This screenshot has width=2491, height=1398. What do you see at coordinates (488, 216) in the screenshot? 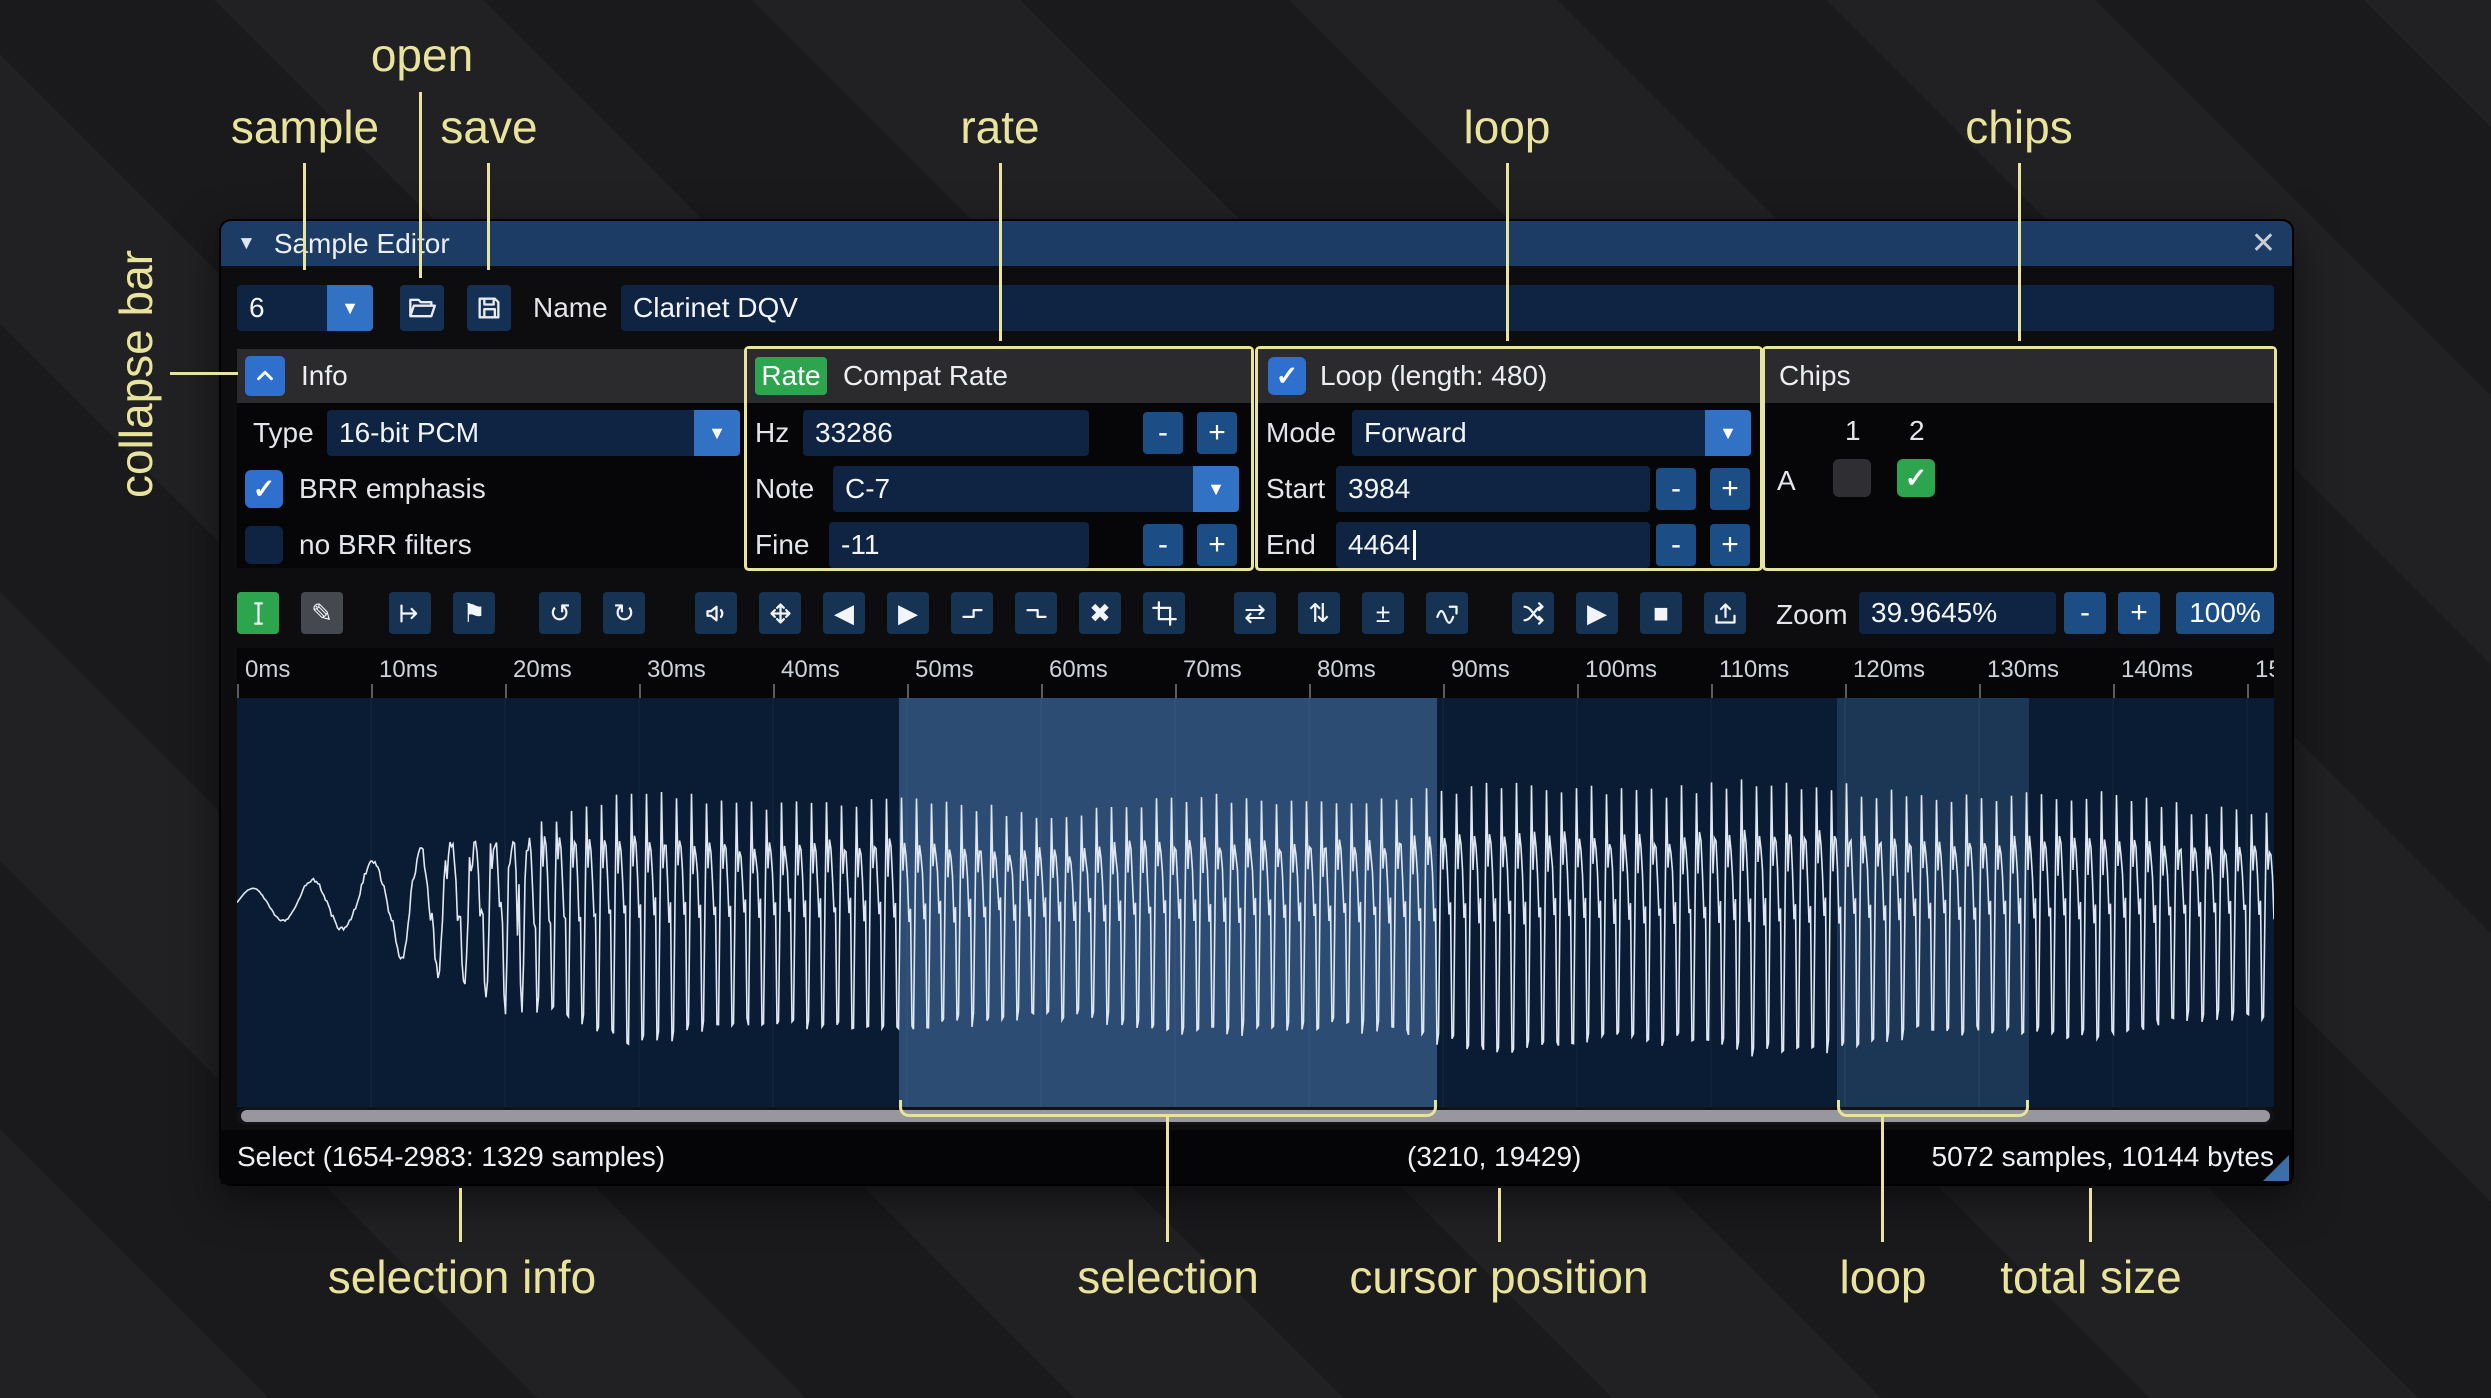
I see `annotation-line-save` at bounding box center [488, 216].